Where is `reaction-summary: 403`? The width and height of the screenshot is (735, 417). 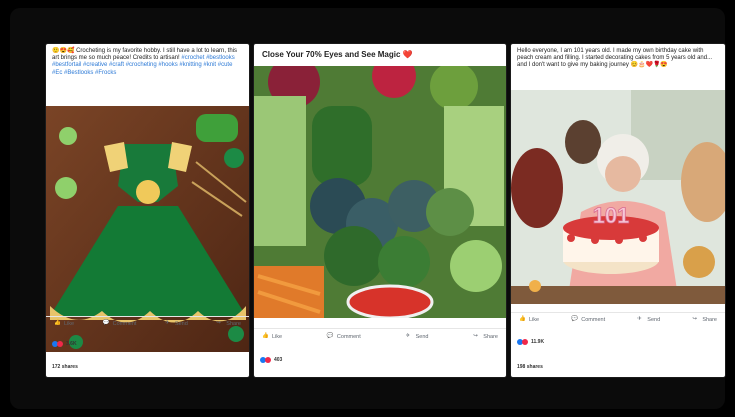
reaction-summary: 403 is located at coordinates (271, 360).